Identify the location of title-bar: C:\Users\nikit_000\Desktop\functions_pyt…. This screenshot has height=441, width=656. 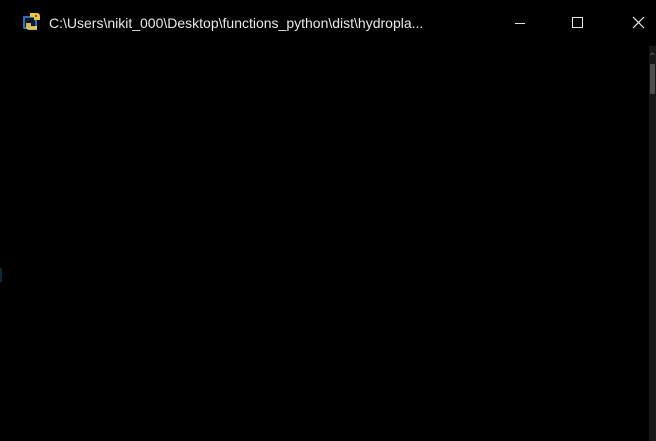
(328, 23).